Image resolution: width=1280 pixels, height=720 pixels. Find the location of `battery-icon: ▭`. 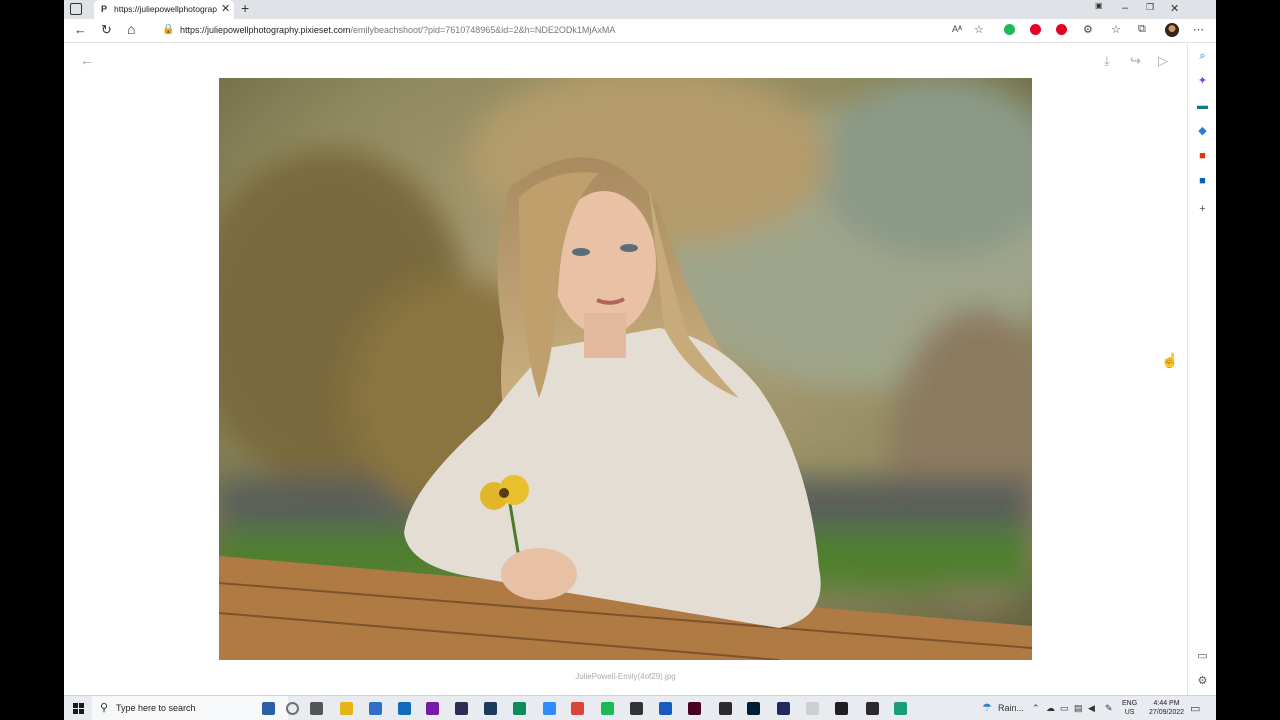

battery-icon: ▭ is located at coordinates (1064, 708).